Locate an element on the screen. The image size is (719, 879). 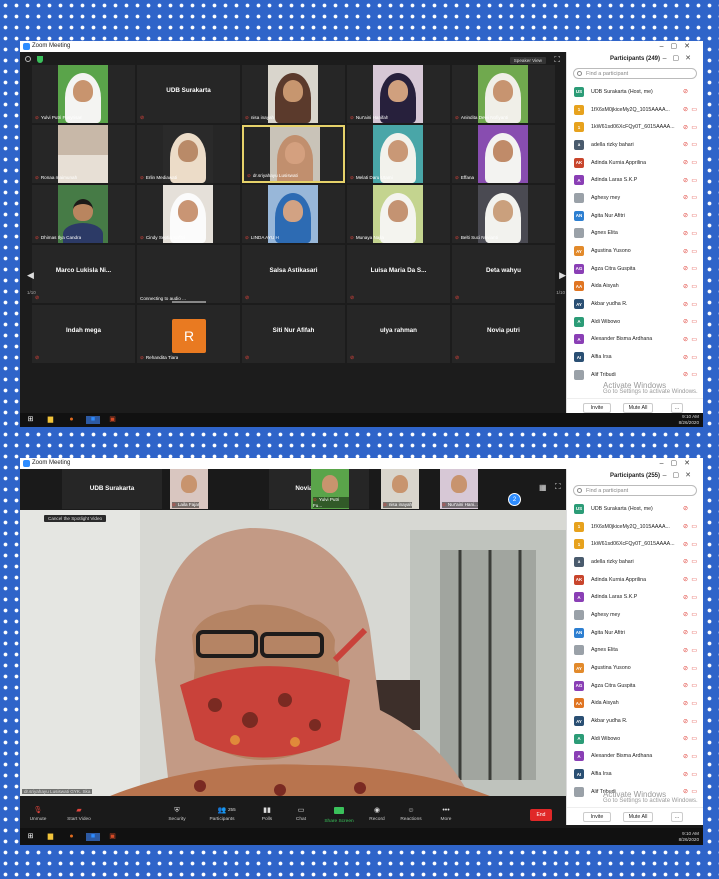
participant-tile: ⊘ Belti Suci Novianti is located at coordinates (503, 214).